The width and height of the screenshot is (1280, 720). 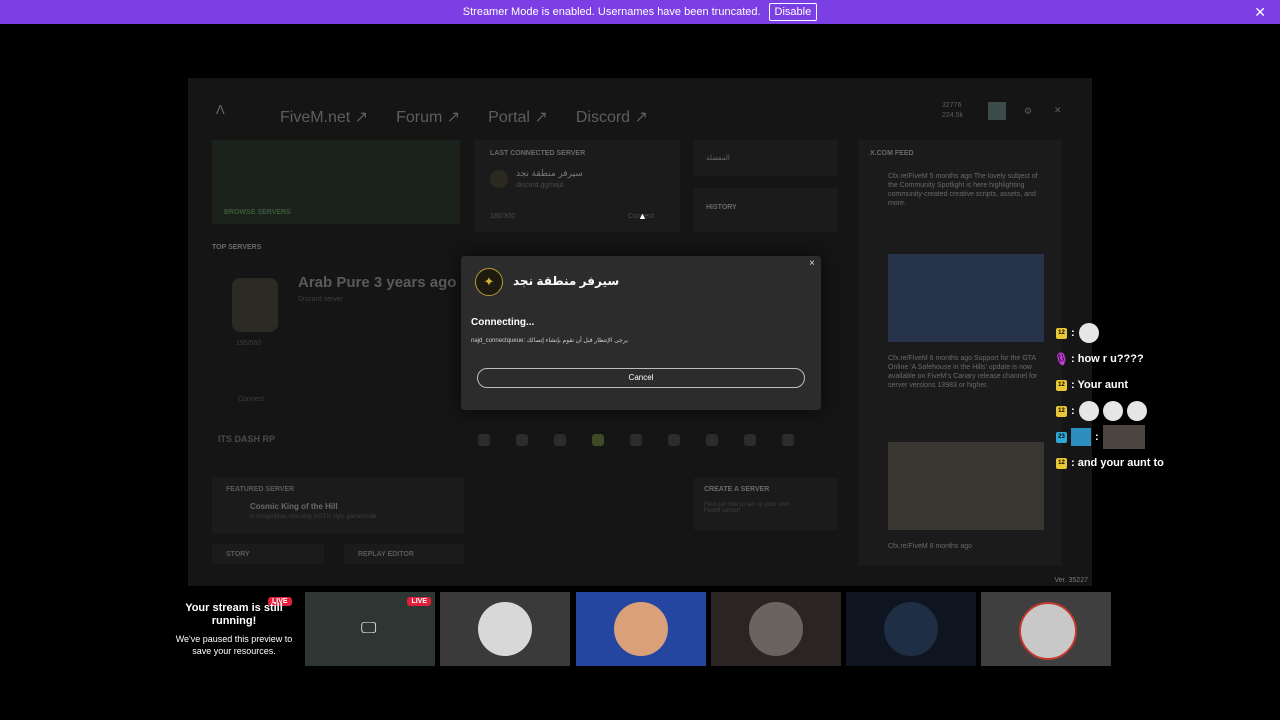 I want to click on top-servers-label: TOP SERVERS, so click(x=237, y=247).